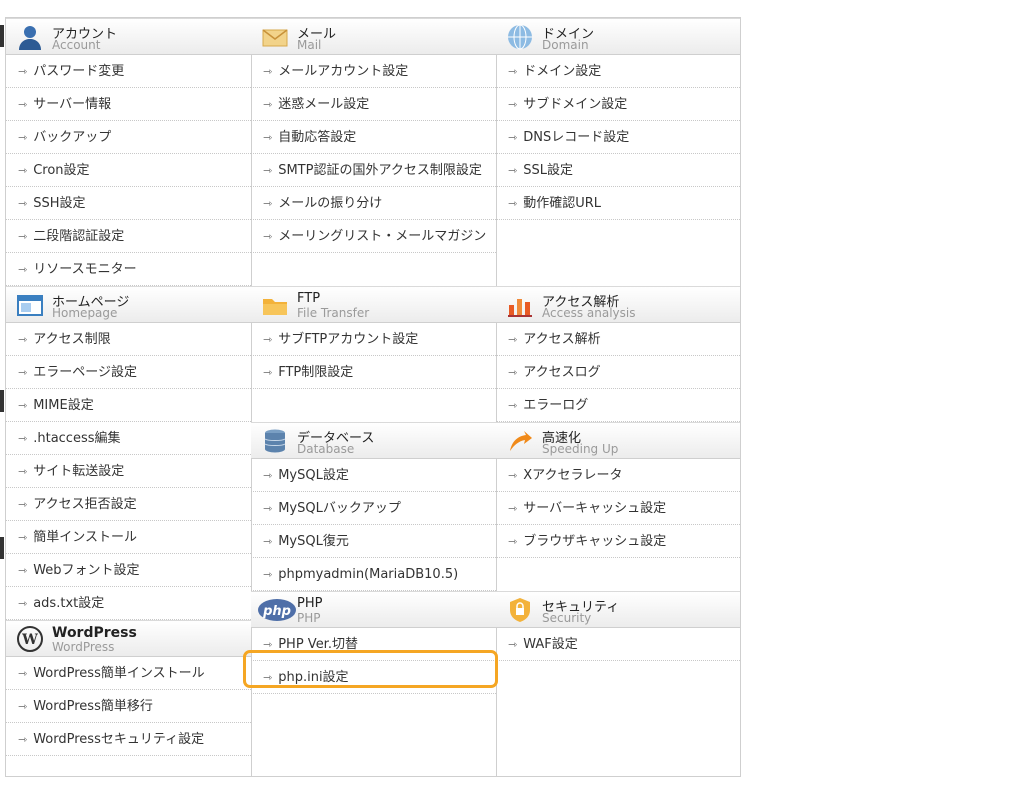 This screenshot has height=790, width=1024. I want to click on section-subtitle: Speeding Up, so click(580, 449).